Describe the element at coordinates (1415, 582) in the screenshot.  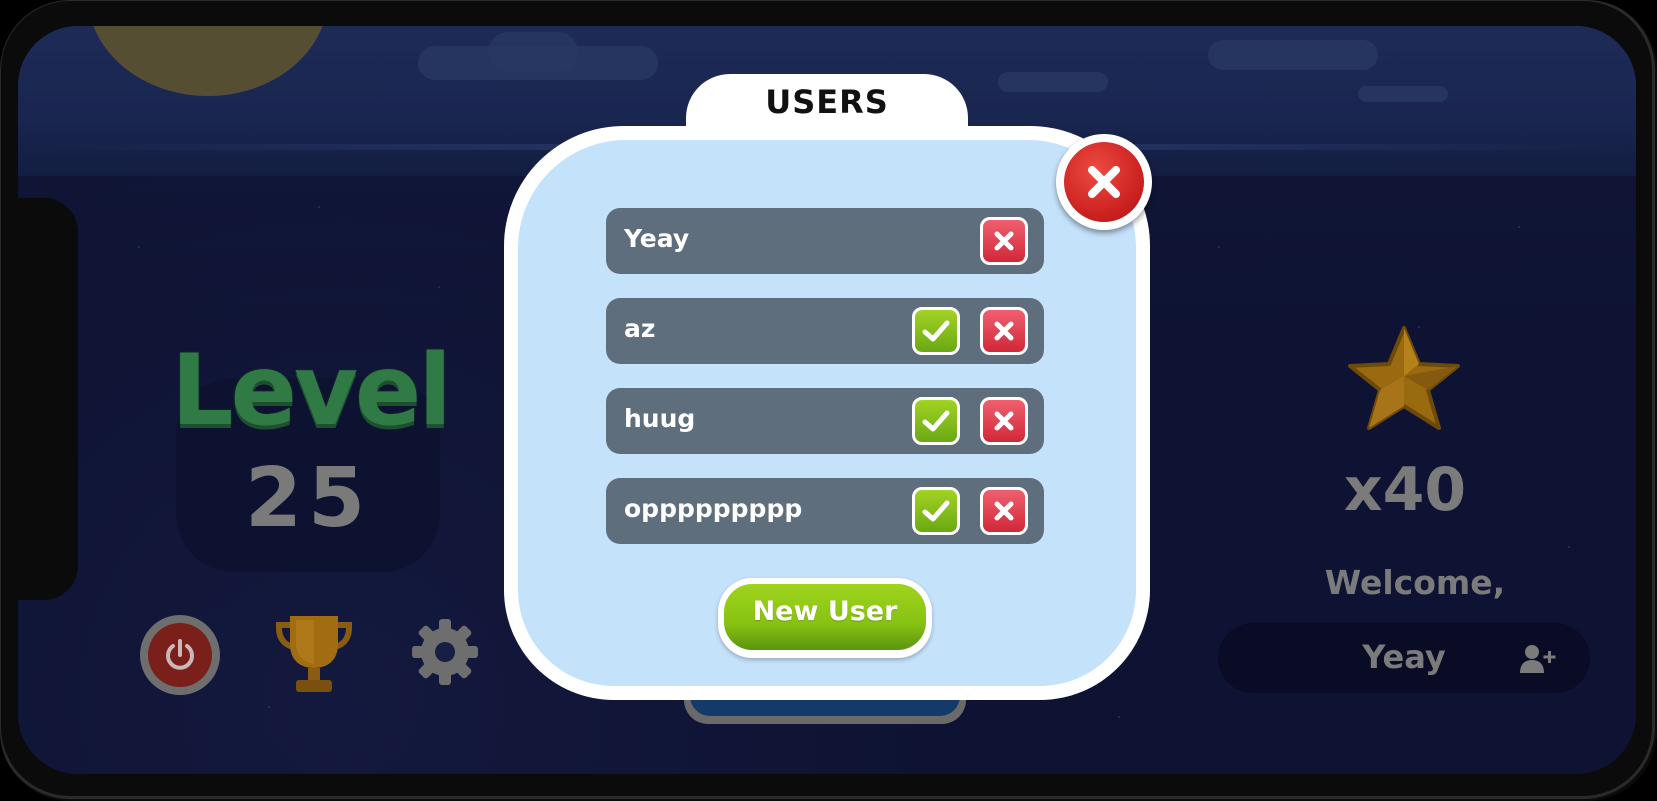
I see `welcome-text: Welcome,` at that location.